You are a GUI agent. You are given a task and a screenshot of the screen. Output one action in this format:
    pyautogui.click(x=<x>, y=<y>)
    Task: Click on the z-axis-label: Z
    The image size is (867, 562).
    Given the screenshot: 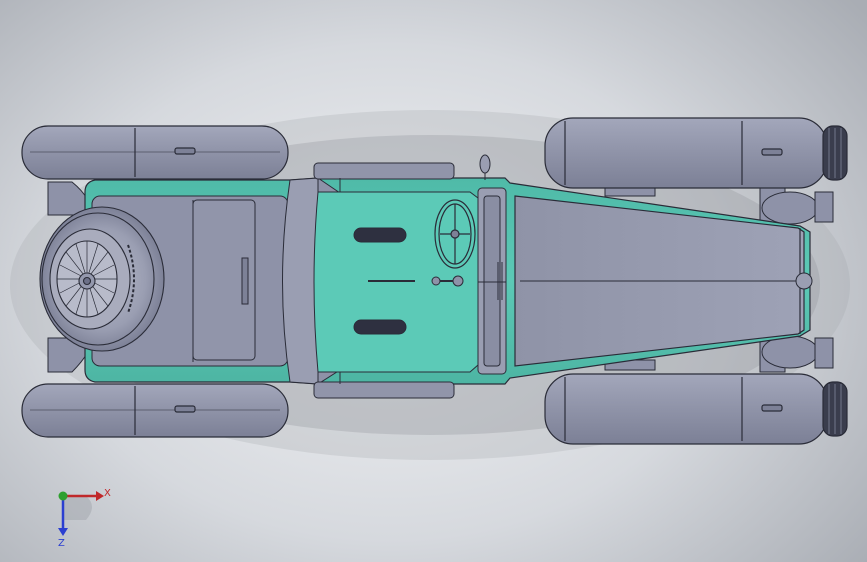 What is the action you would take?
    pyautogui.click(x=61, y=543)
    